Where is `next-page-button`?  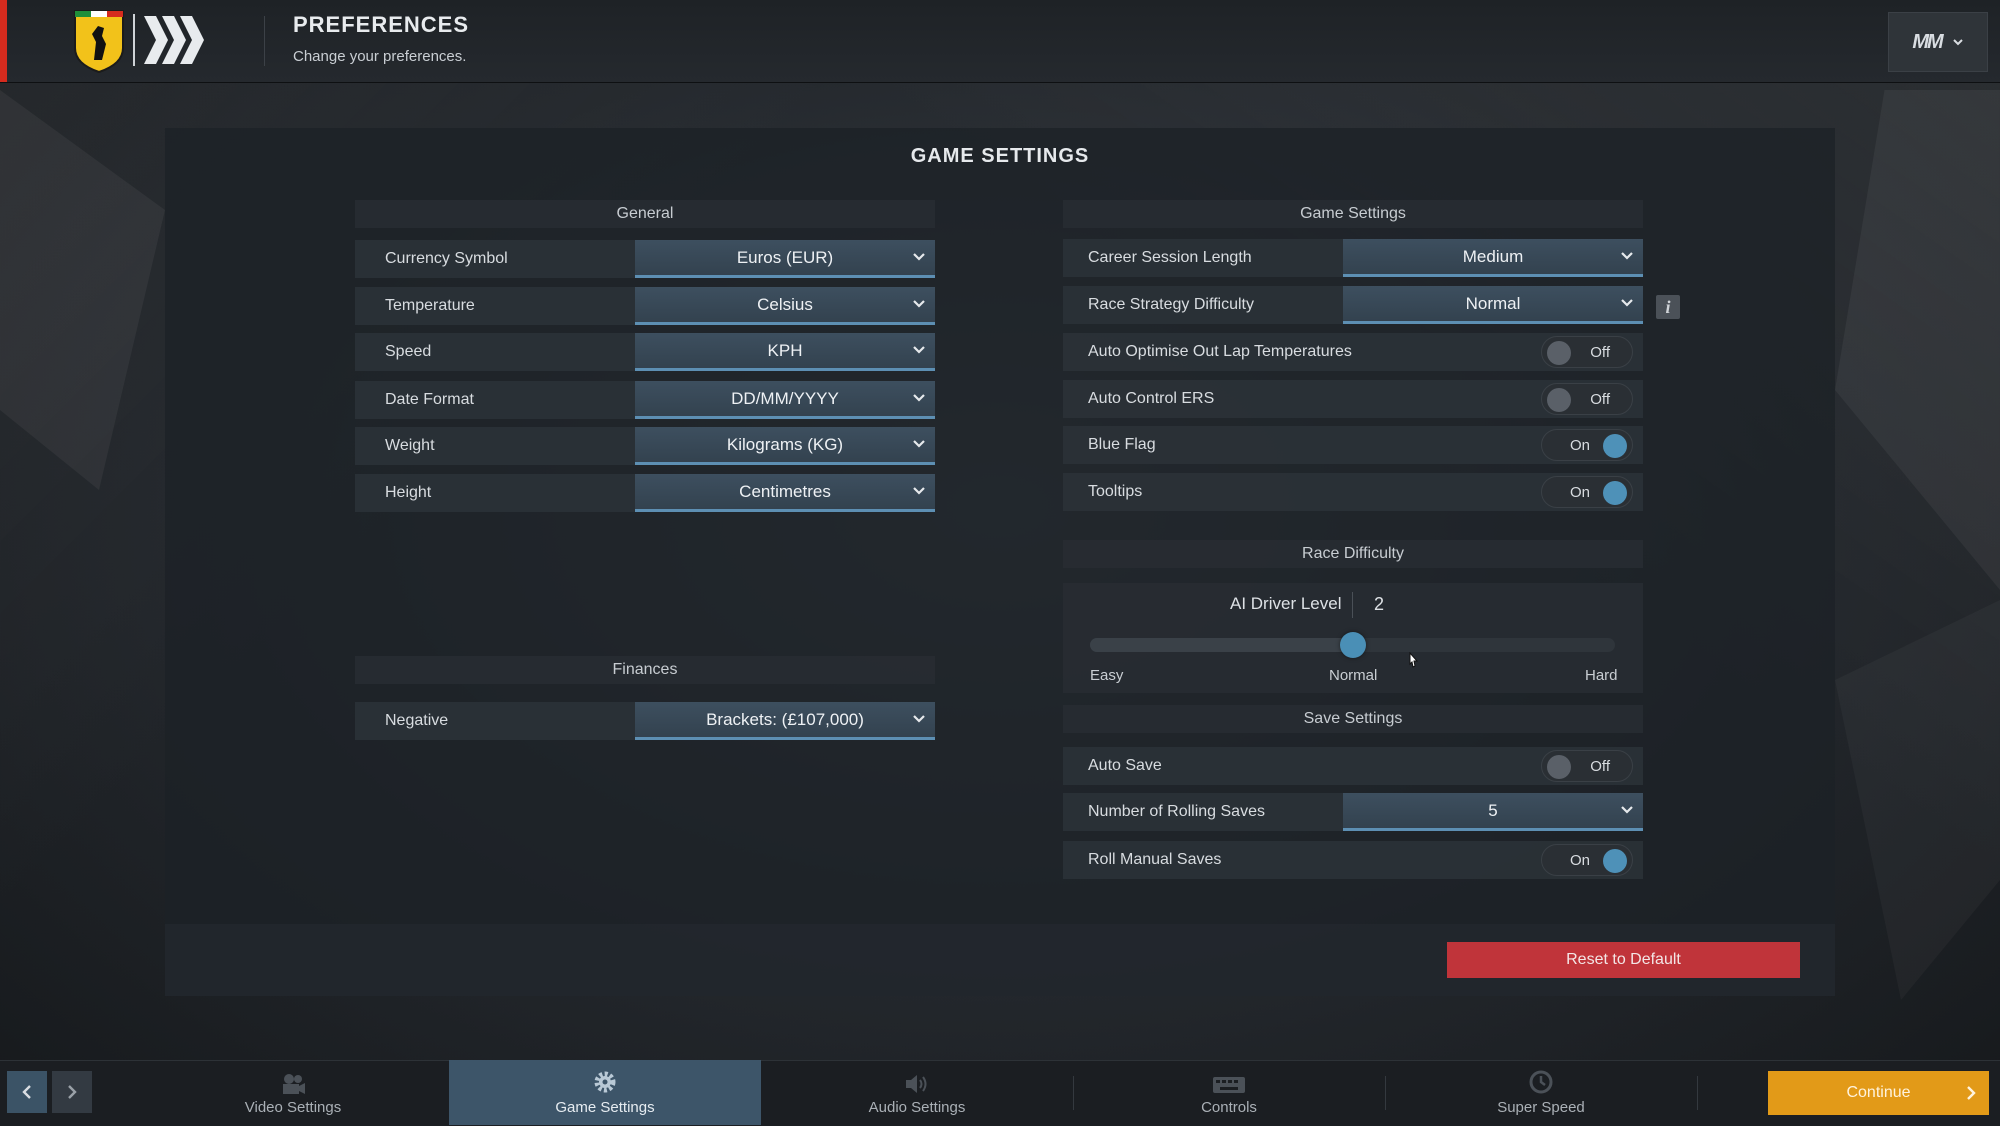
next-page-button is located at coordinates (72, 1092).